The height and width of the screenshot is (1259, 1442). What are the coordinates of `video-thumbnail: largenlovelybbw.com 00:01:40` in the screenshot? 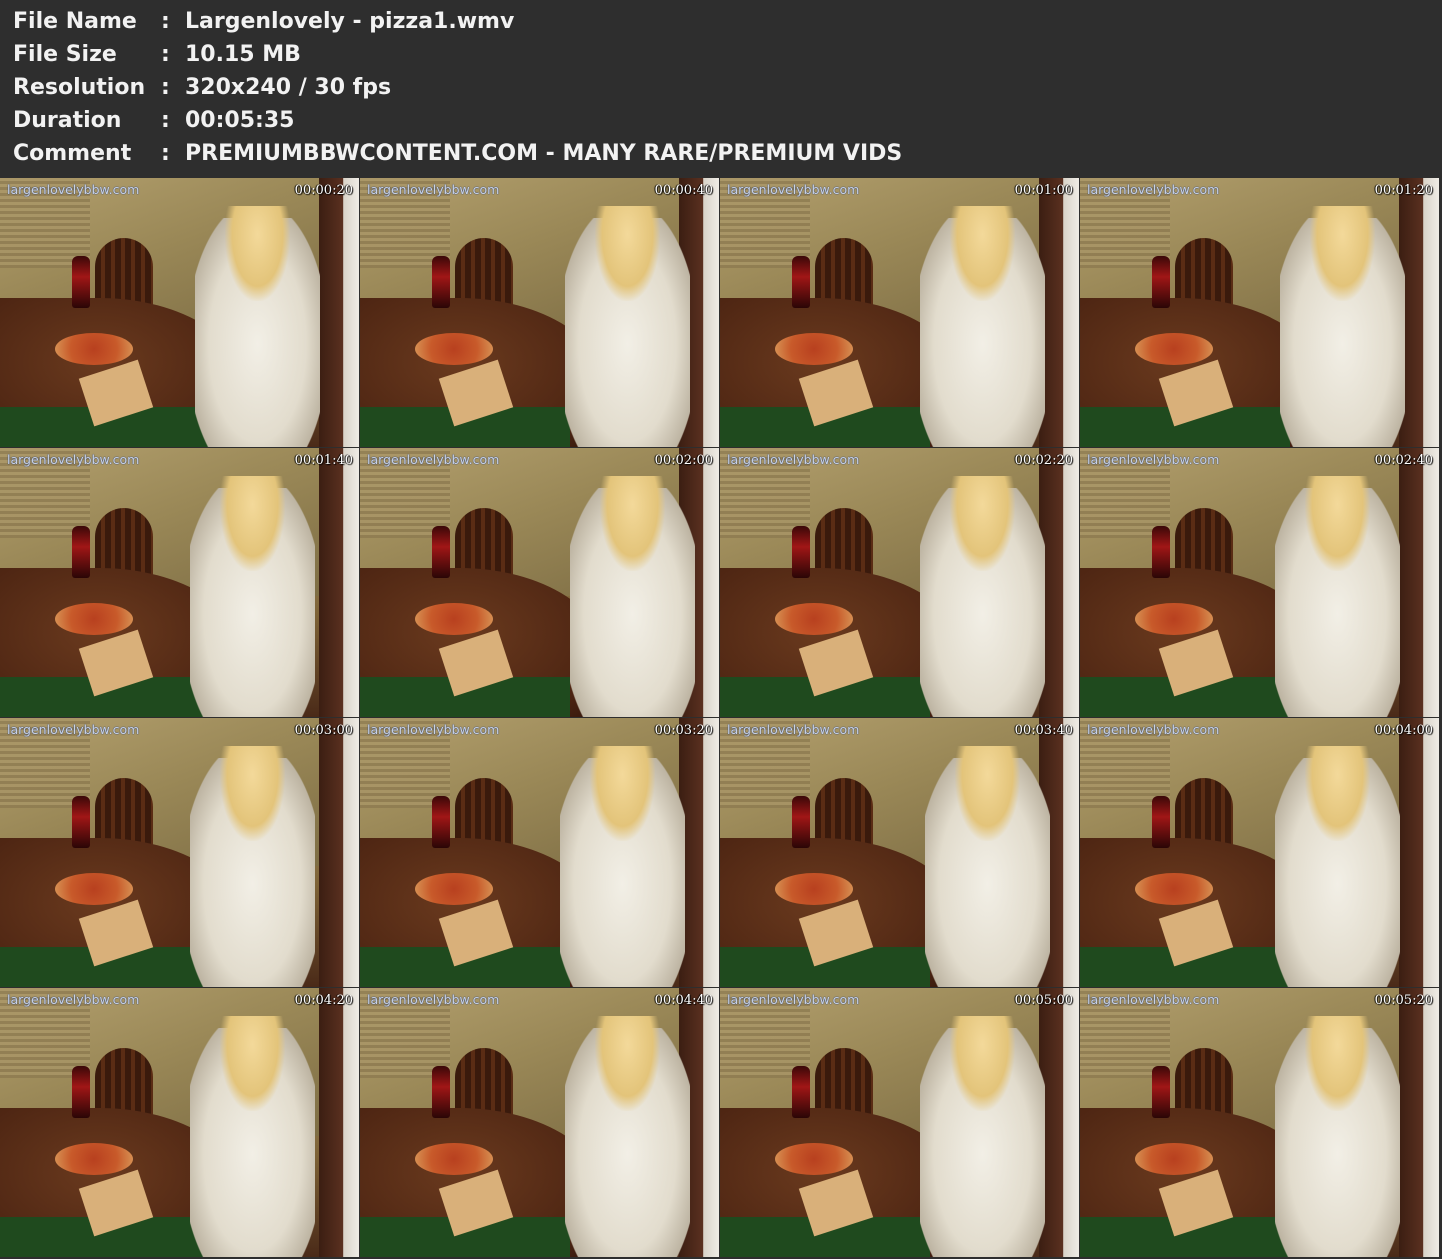 It's located at (179, 582).